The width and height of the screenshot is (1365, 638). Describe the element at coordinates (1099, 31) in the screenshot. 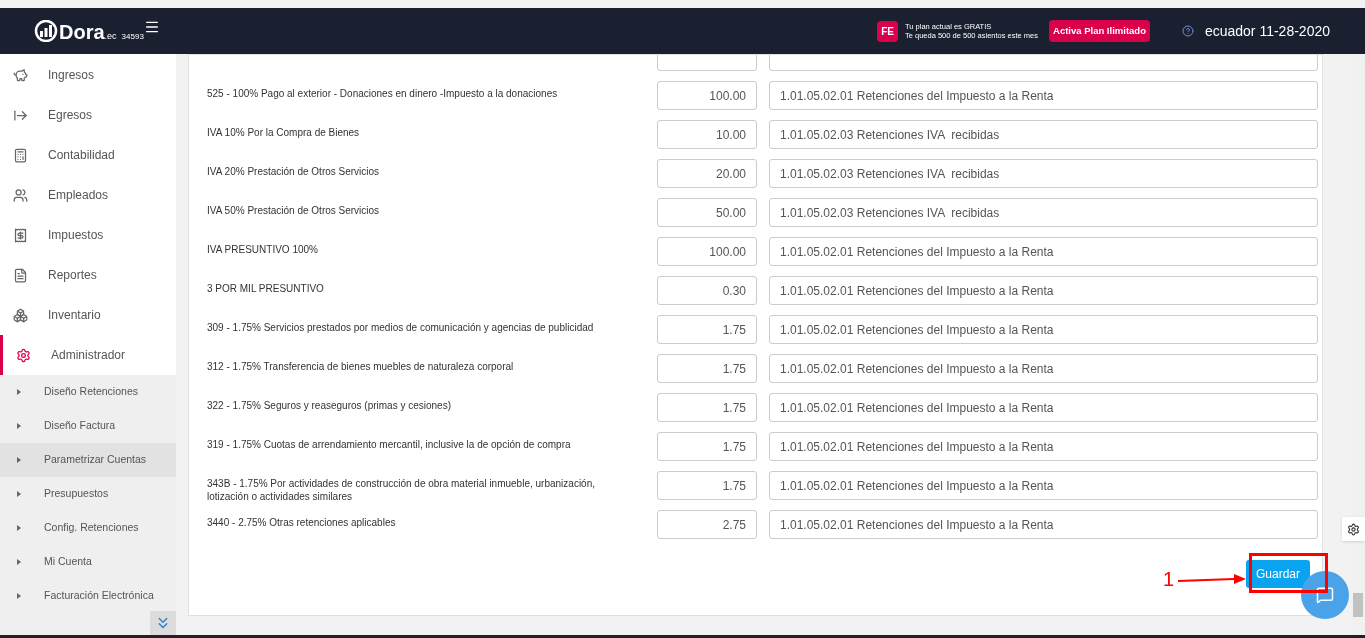

I see `upgrade-button: Activa Plan Ilimitado` at that location.